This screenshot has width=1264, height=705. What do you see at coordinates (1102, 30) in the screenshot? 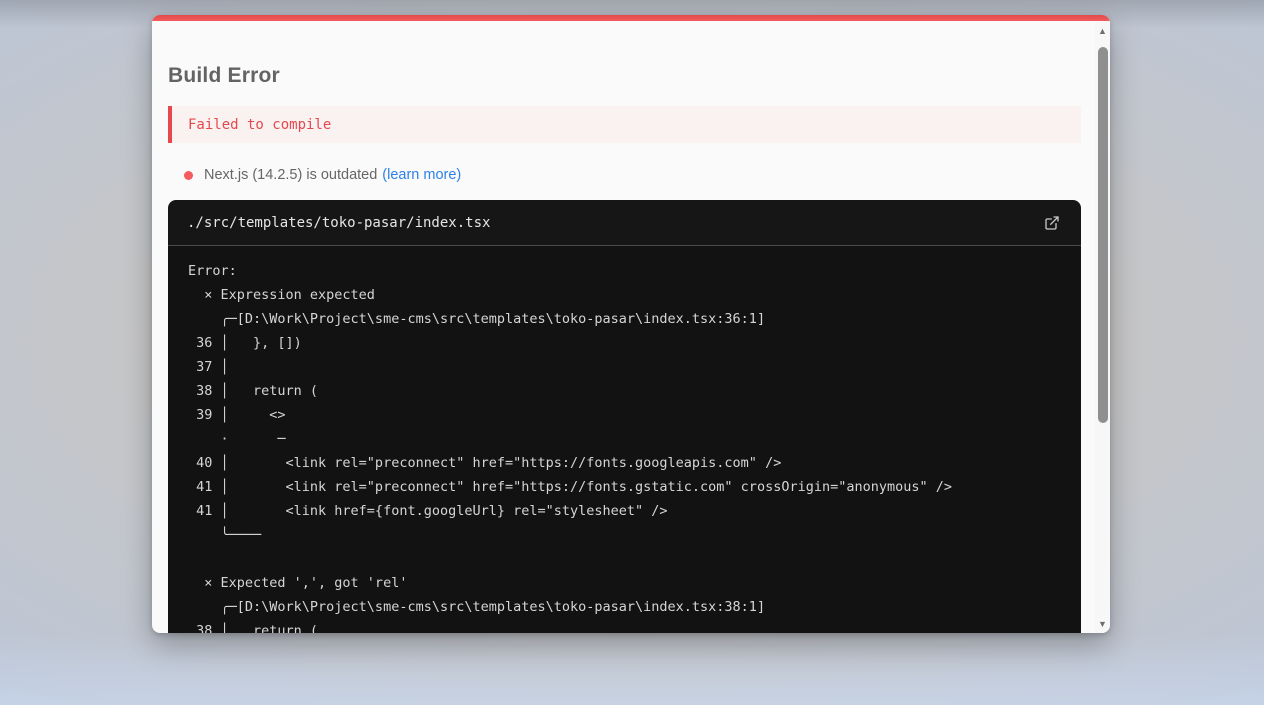
I see `scroll-up-icon: ▲` at bounding box center [1102, 30].